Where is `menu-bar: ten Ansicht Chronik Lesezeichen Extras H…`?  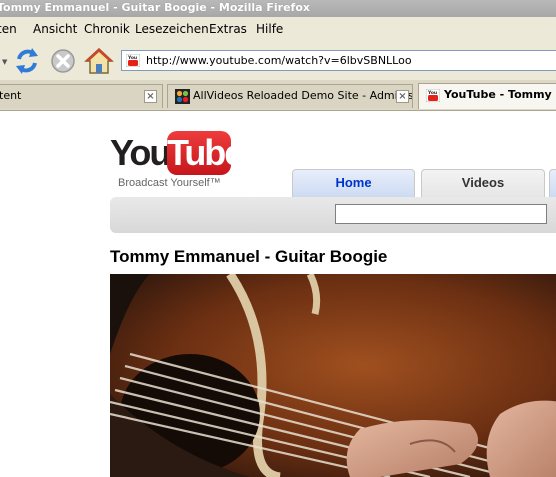 menu-bar: ten Ansicht Chronik Lesezeichen Extras H… is located at coordinates (278, 29).